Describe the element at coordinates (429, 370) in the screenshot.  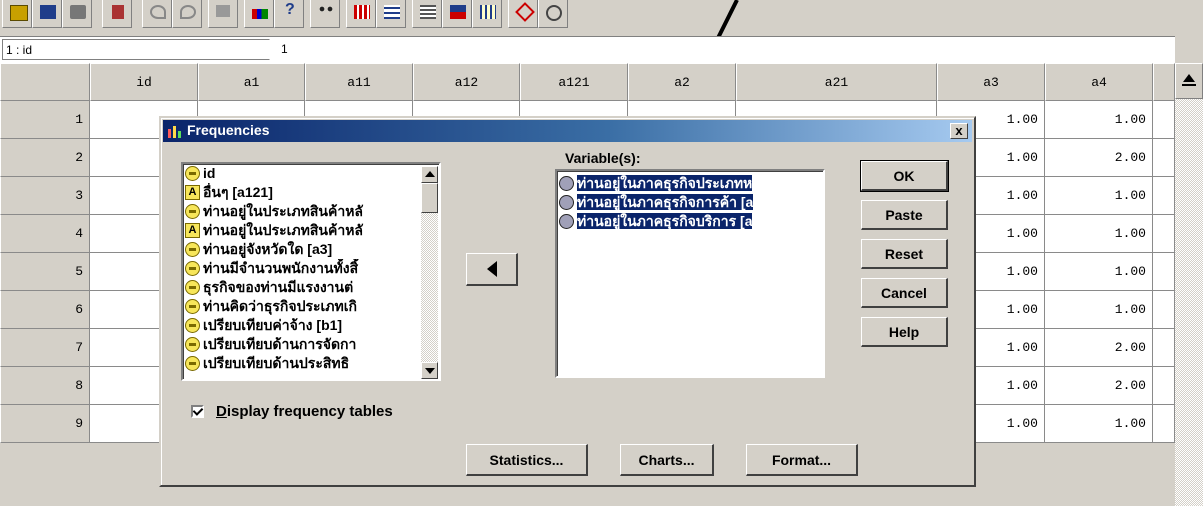
I see `scroll-down-icon` at that location.